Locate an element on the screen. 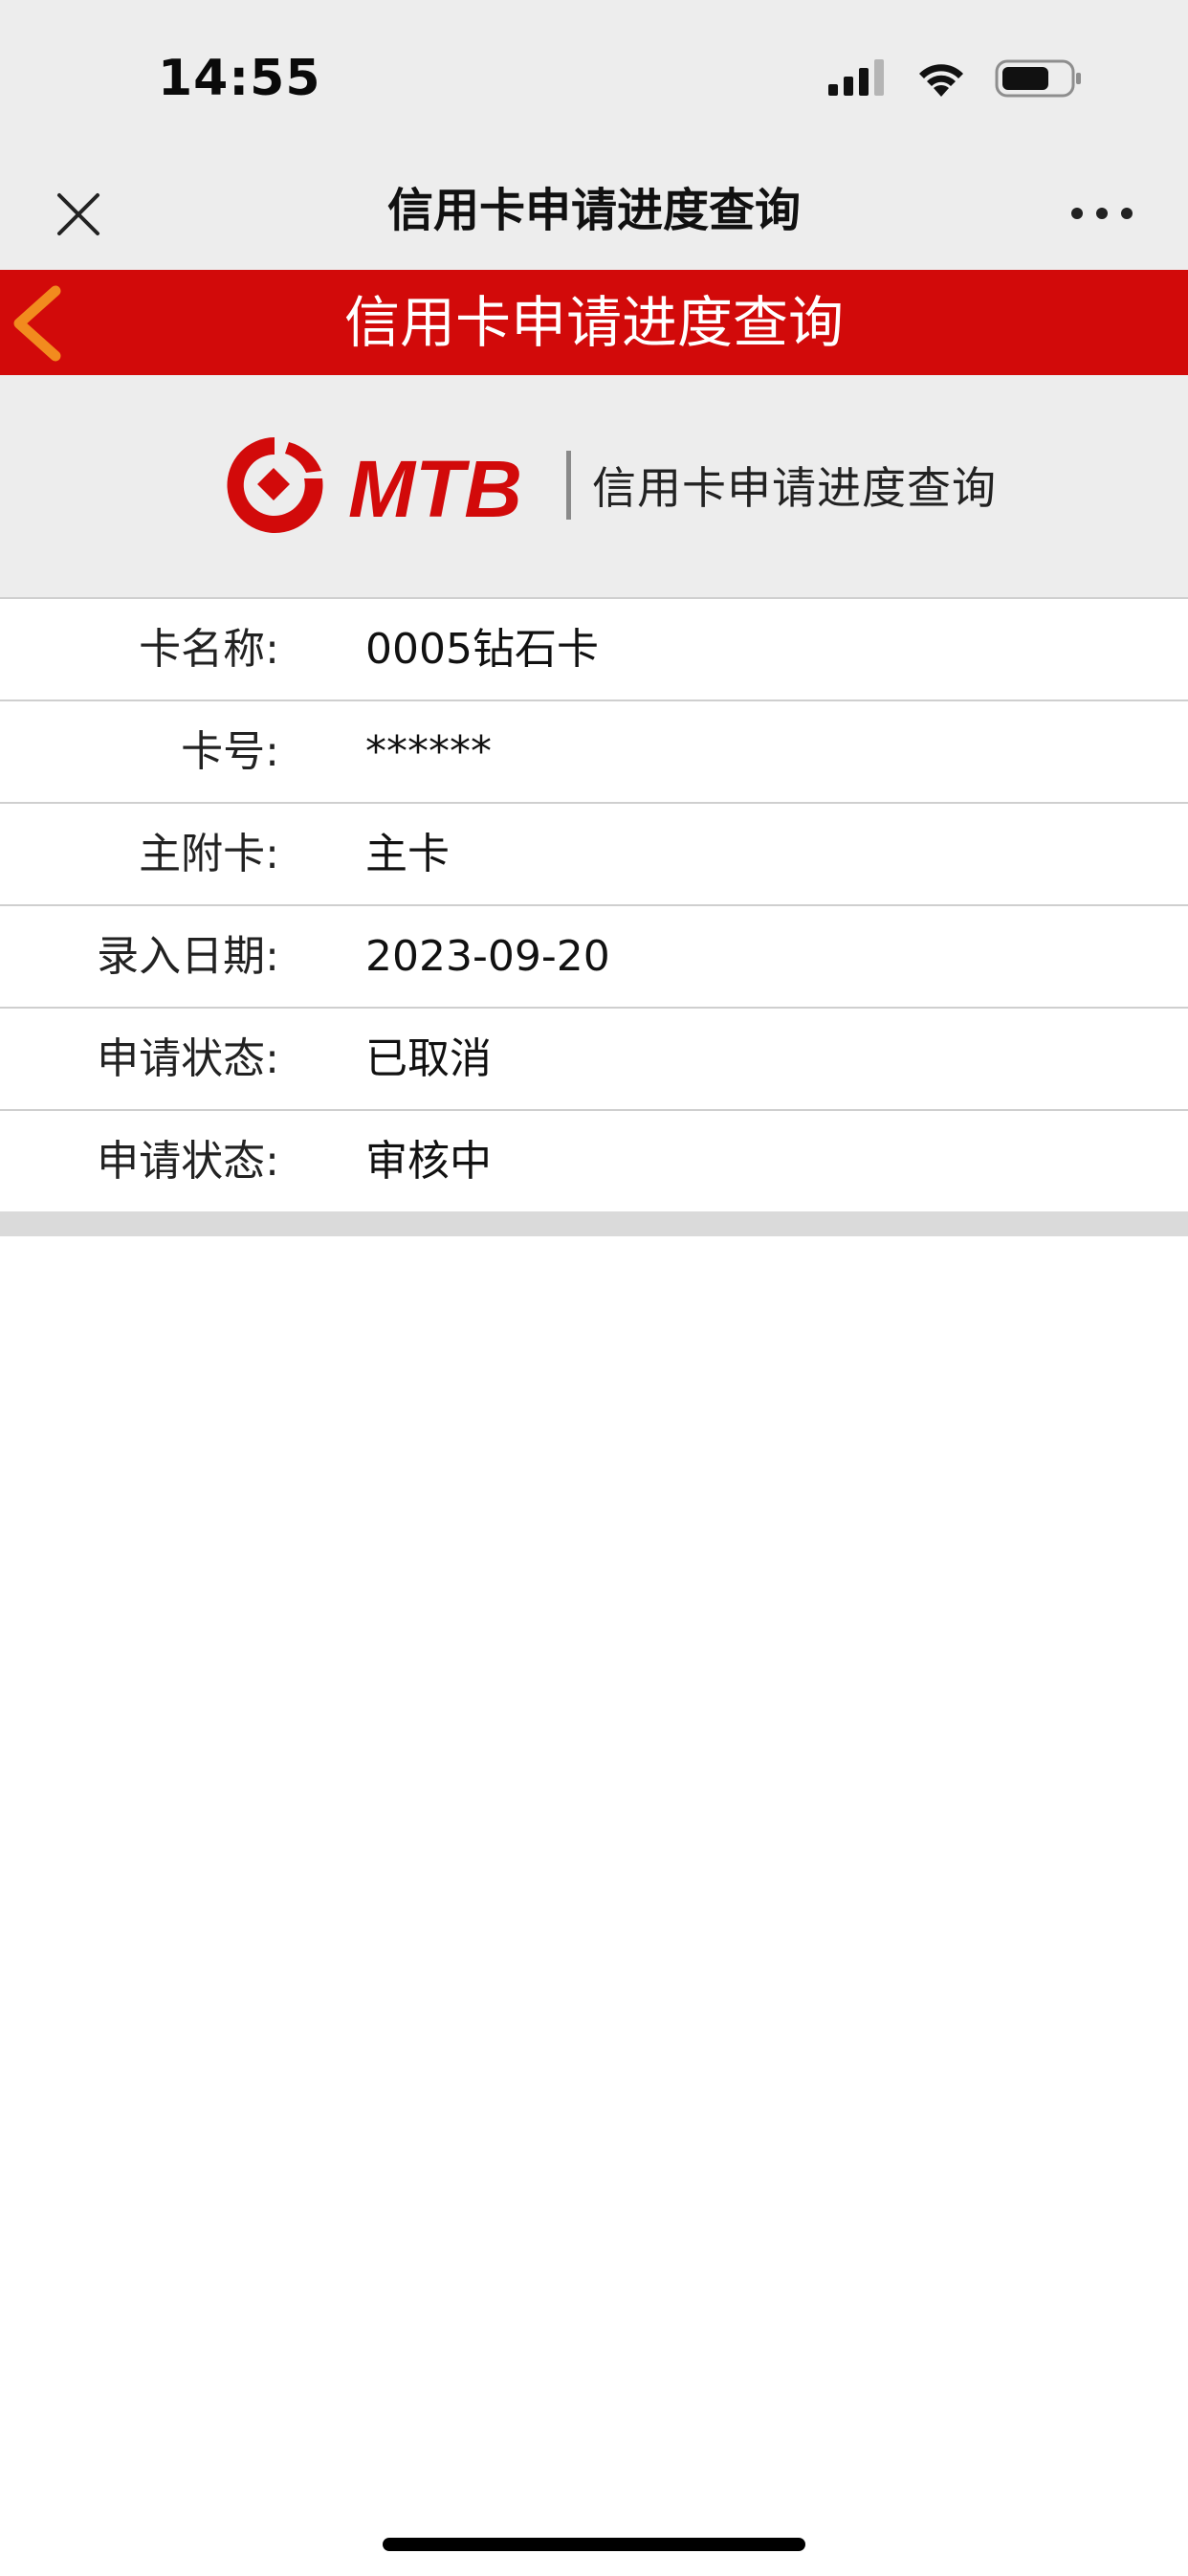  more-options-icon is located at coordinates (1102, 213).